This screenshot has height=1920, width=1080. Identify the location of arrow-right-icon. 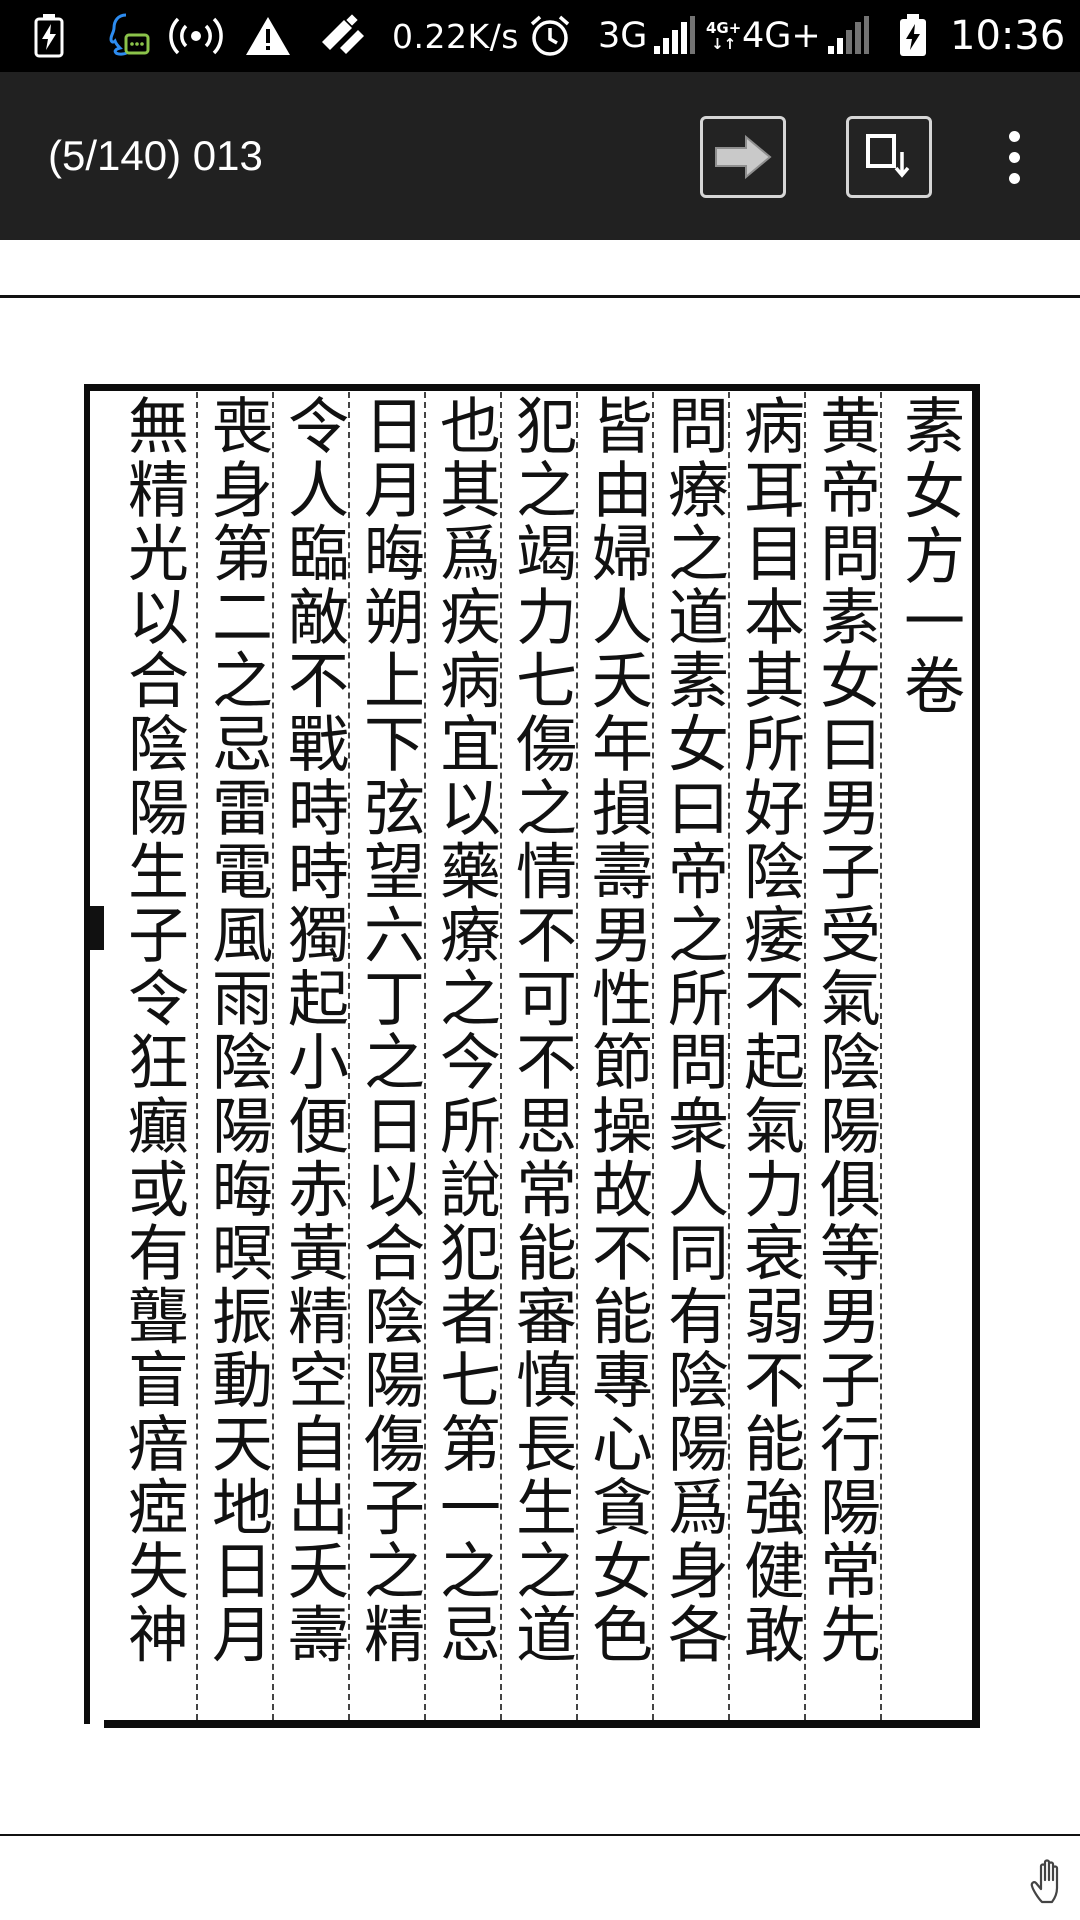
(743, 157).